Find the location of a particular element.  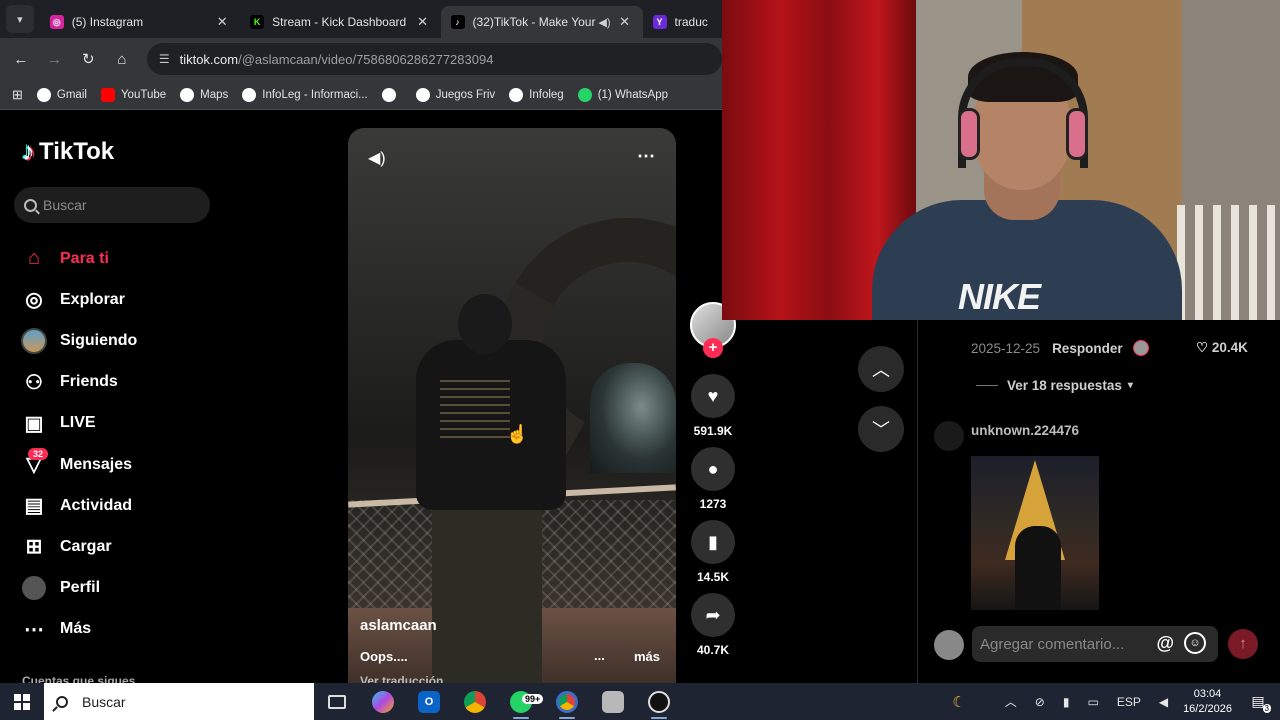

bookmark-maps: Maps is located at coordinates (204, 94).